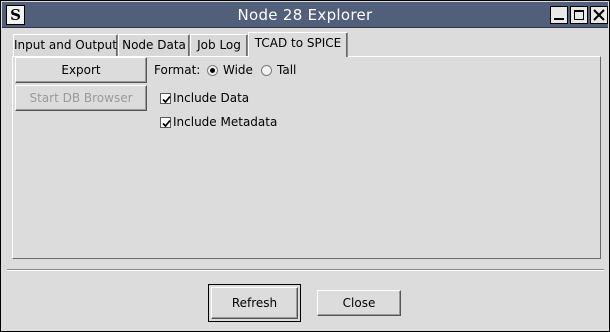 This screenshot has height=332, width=610. Describe the element at coordinates (211, 98) in the screenshot. I see `include-data-label: Include Data` at that location.